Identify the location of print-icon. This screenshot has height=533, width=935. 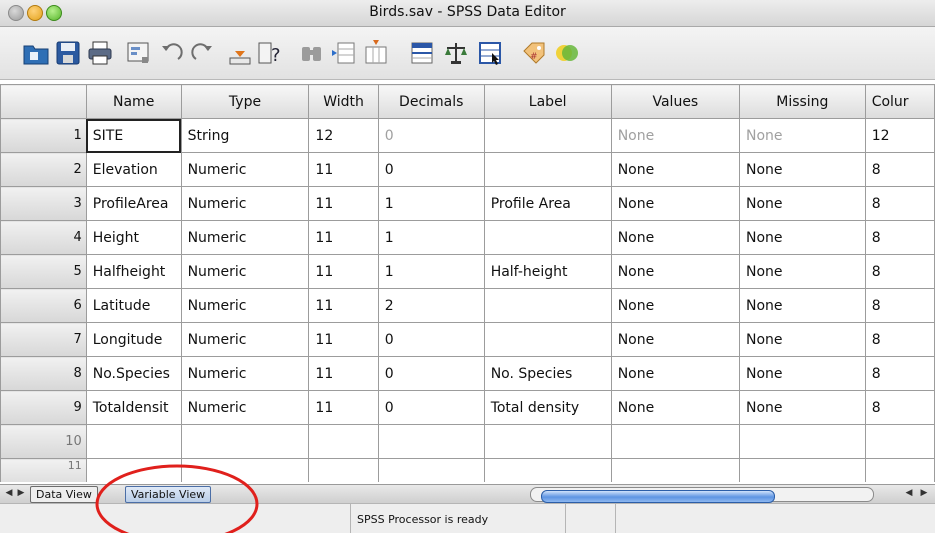
(100, 53).